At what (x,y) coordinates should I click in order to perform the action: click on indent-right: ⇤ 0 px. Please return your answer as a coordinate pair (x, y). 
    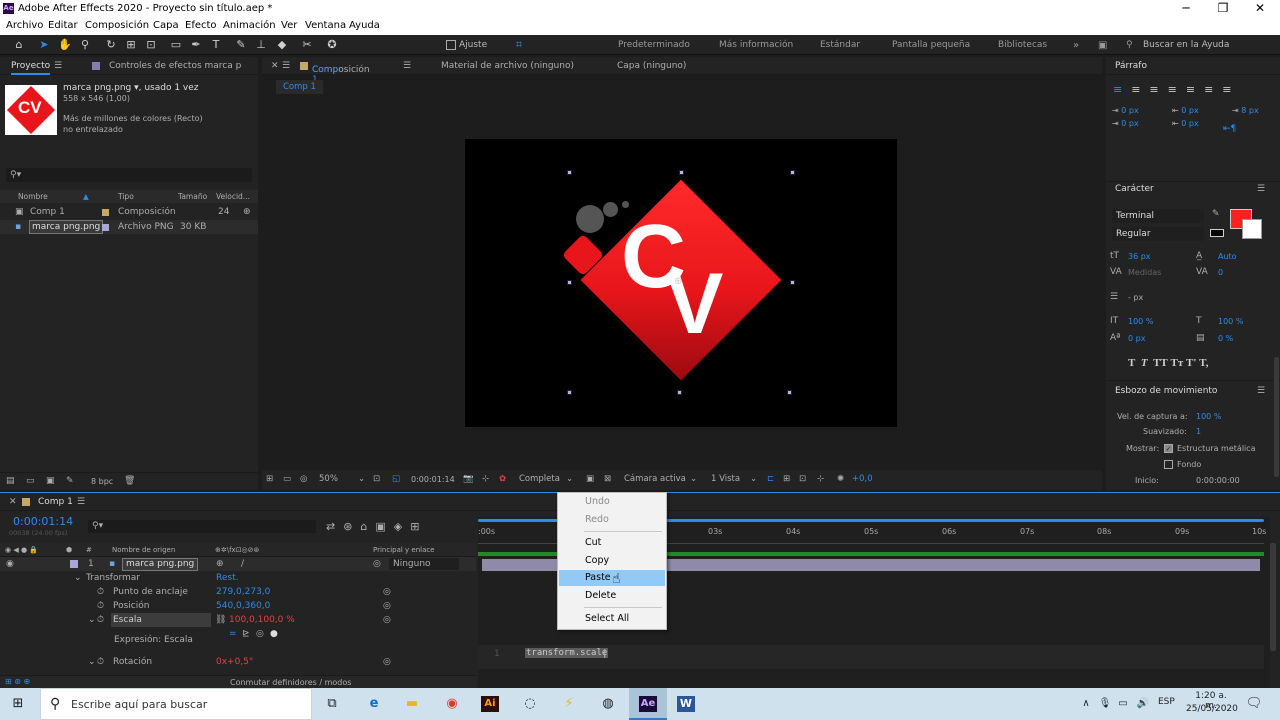
    Looking at the image, I should click on (1185, 110).